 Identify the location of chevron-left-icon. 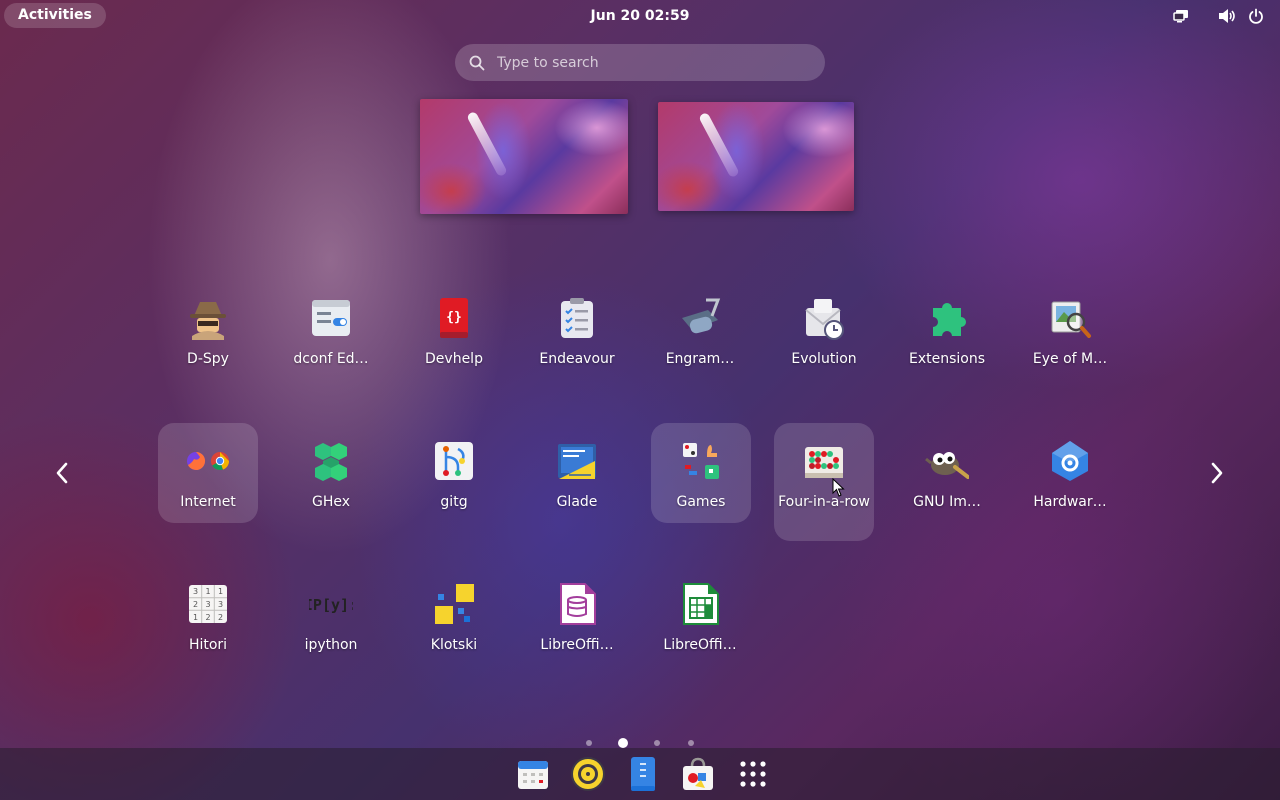
(62, 473).